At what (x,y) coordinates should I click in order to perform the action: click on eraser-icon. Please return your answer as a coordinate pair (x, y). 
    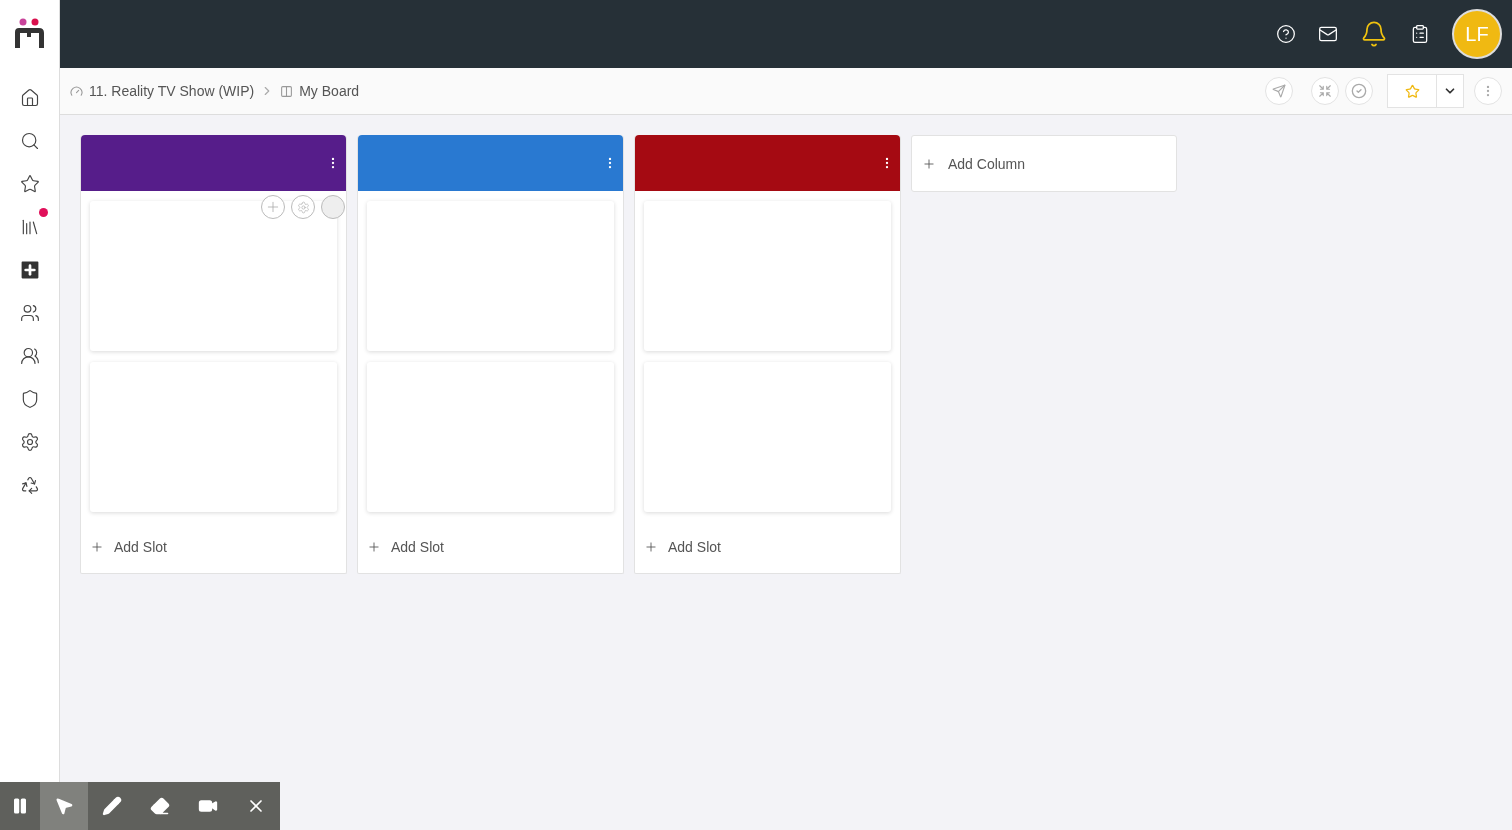
    Looking at the image, I should click on (160, 806).